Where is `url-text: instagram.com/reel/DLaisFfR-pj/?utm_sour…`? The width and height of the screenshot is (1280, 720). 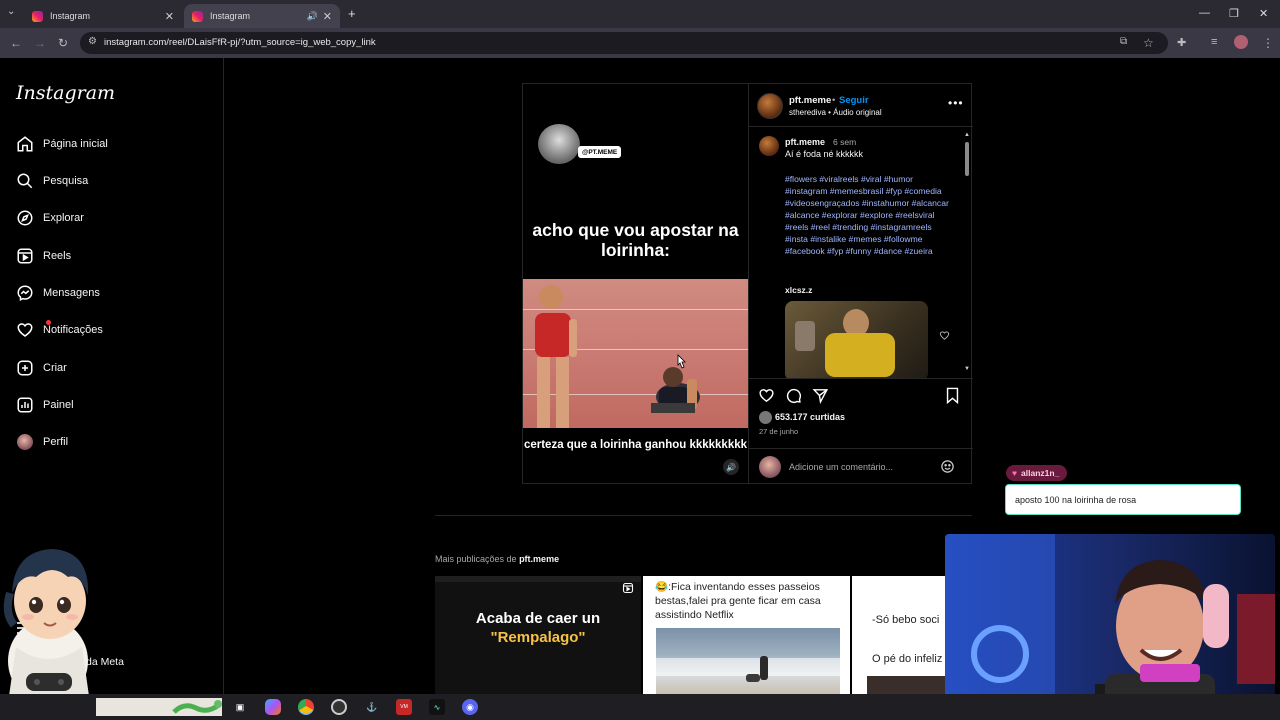
url-text: instagram.com/reel/DLaisFfR-pj/?utm_sour… is located at coordinates (240, 42).